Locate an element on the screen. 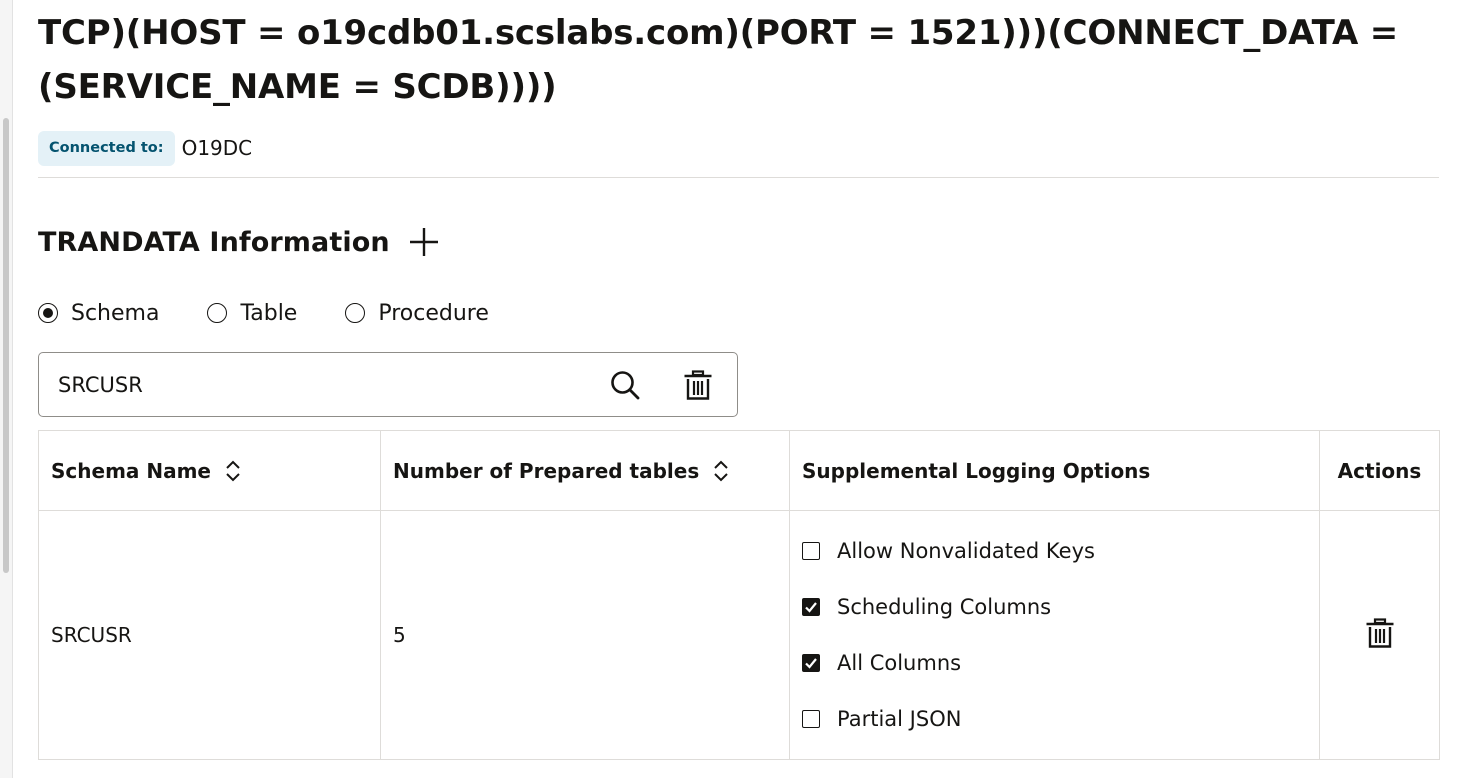  column-header-schema-name: Schema Name is located at coordinates (209, 470).